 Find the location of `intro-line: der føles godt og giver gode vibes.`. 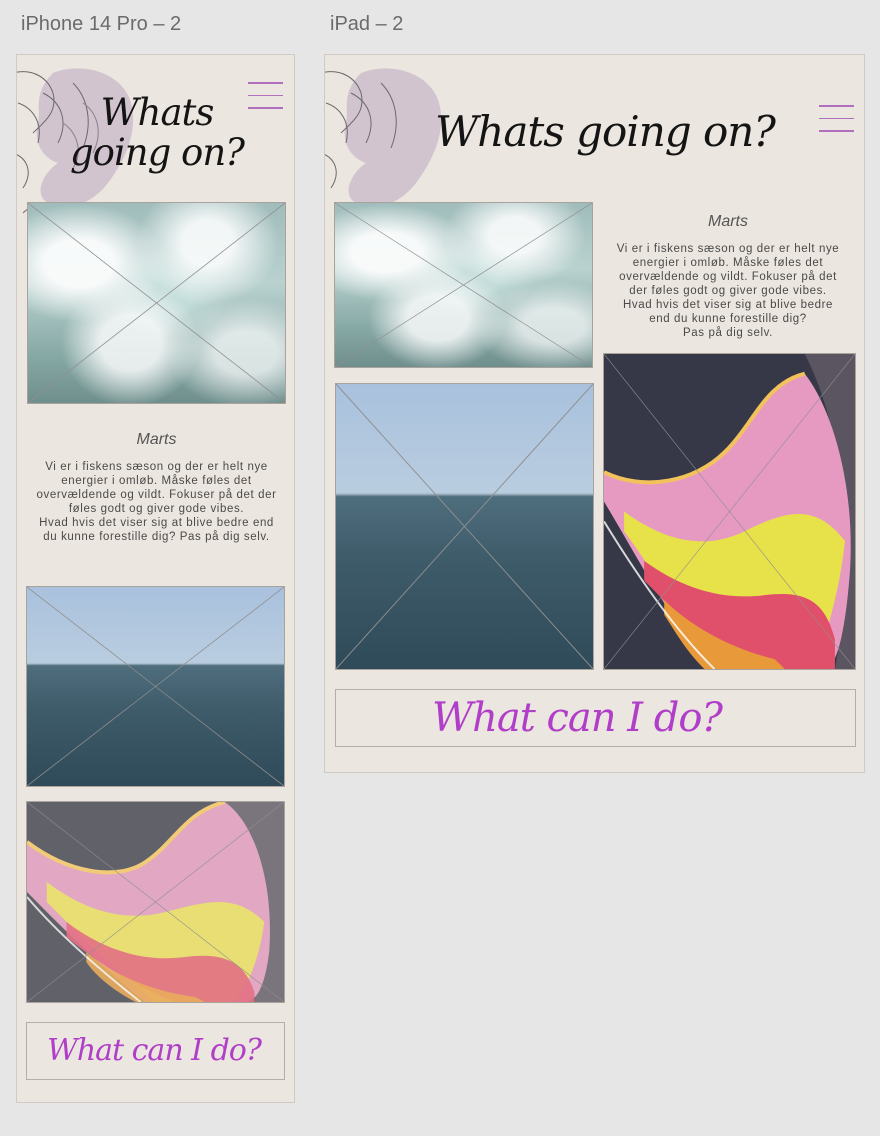

intro-line: der føles godt og giver gode vibes. is located at coordinates (728, 291).